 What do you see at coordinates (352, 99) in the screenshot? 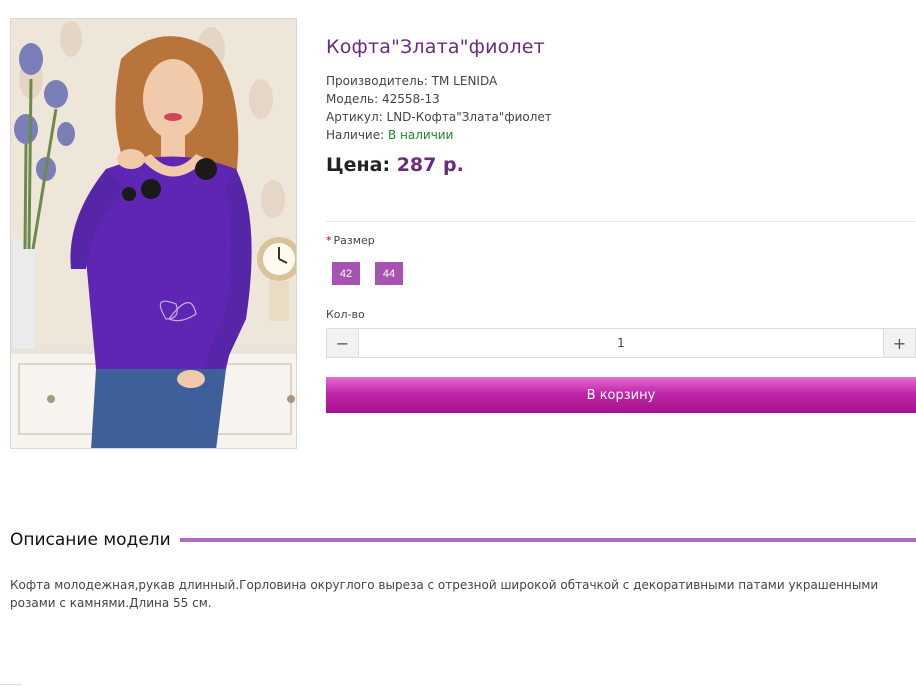
I see `model-label: Модель:` at bounding box center [352, 99].